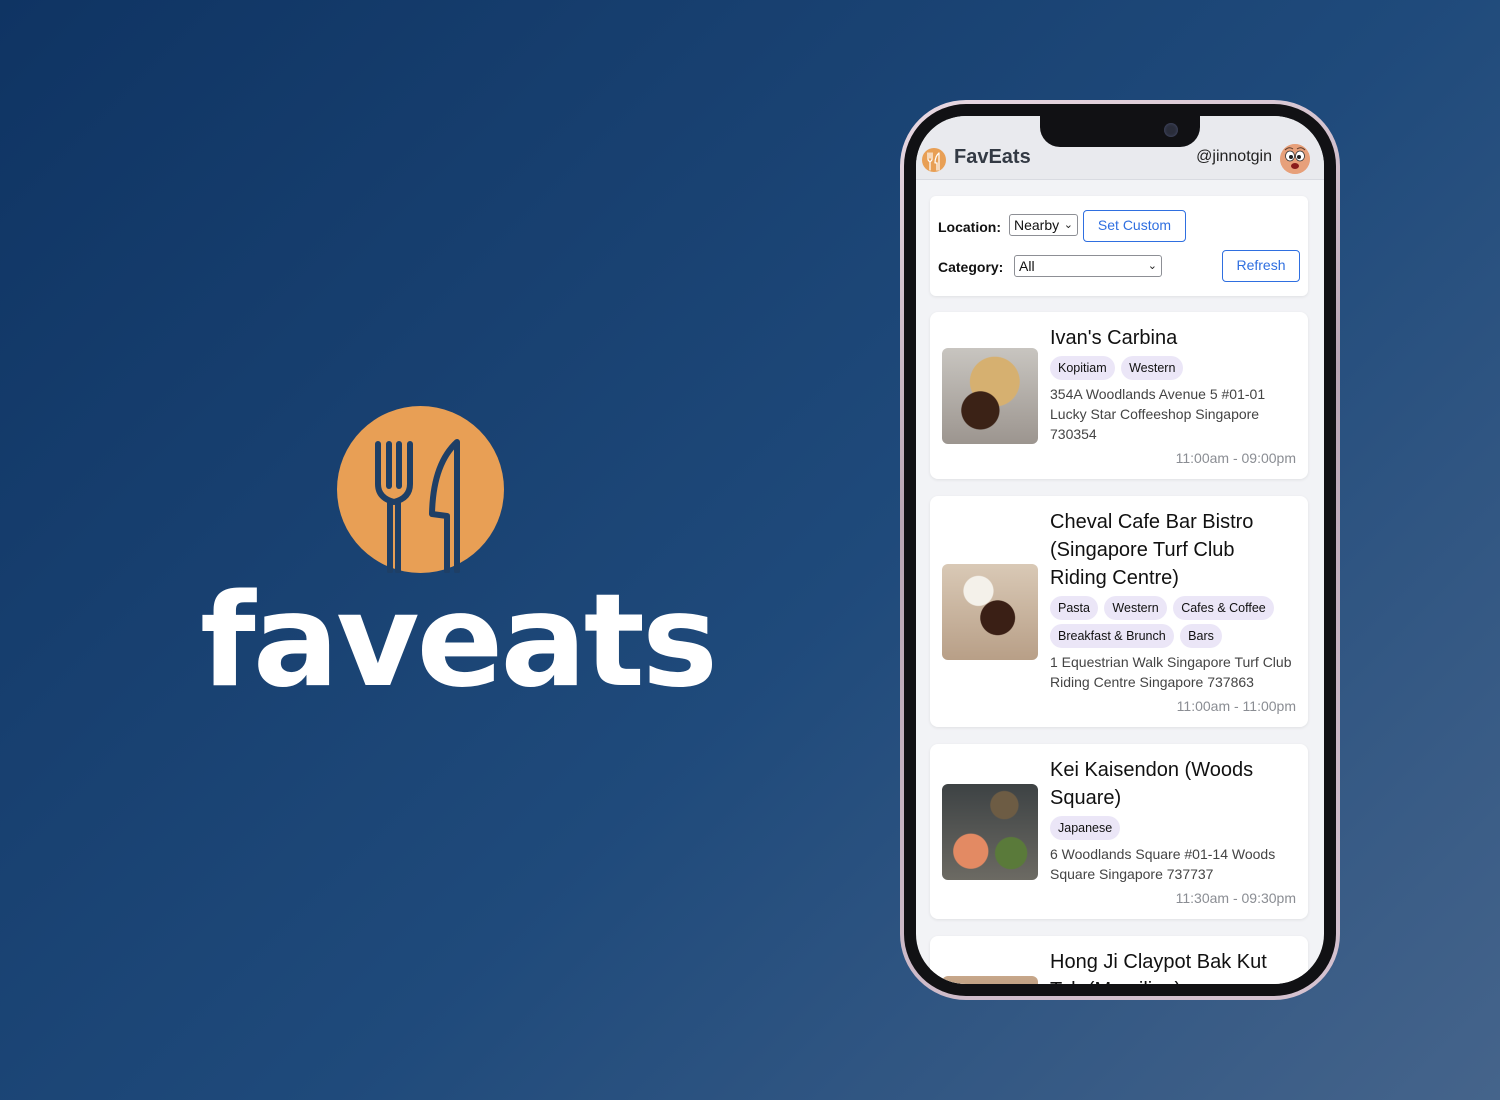  Describe the element at coordinates (1027, 266) in the screenshot. I see `category-select-value: All` at that location.